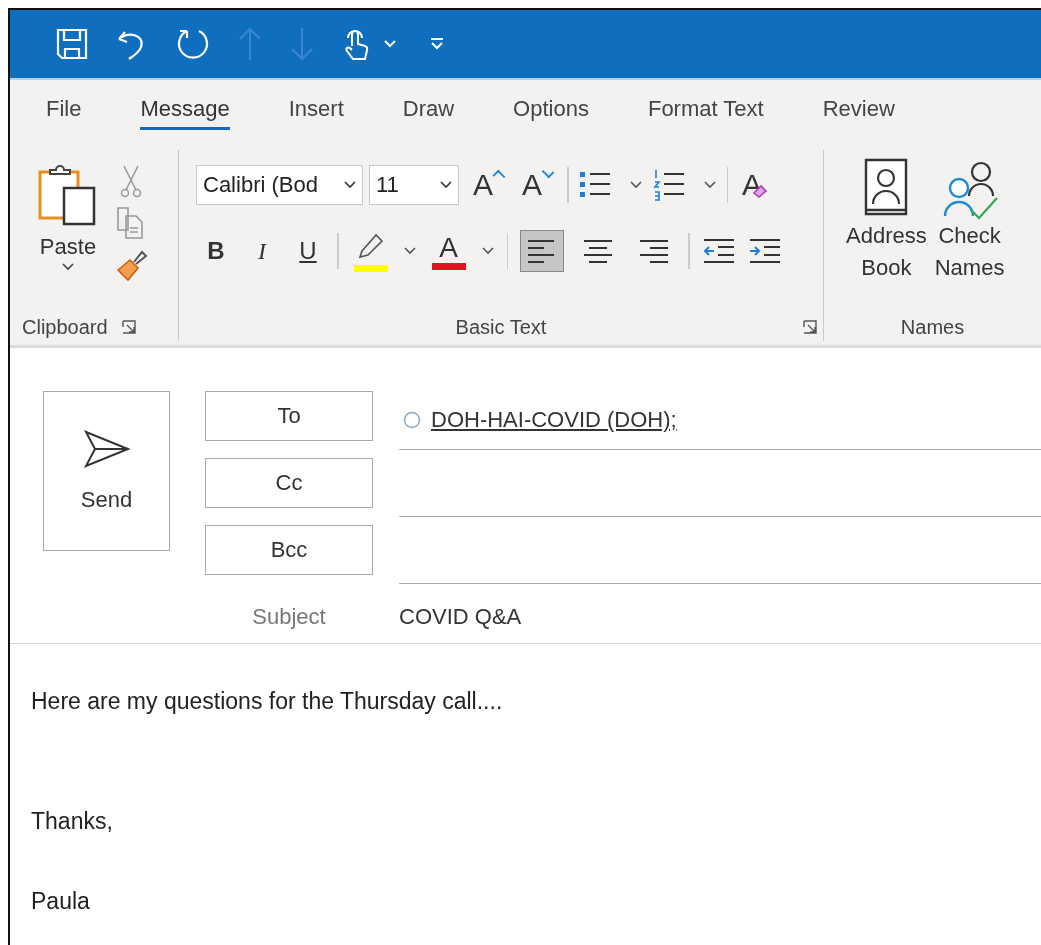 The width and height of the screenshot is (1041, 945). I want to click on group-label: Basic Text, so click(501, 327).